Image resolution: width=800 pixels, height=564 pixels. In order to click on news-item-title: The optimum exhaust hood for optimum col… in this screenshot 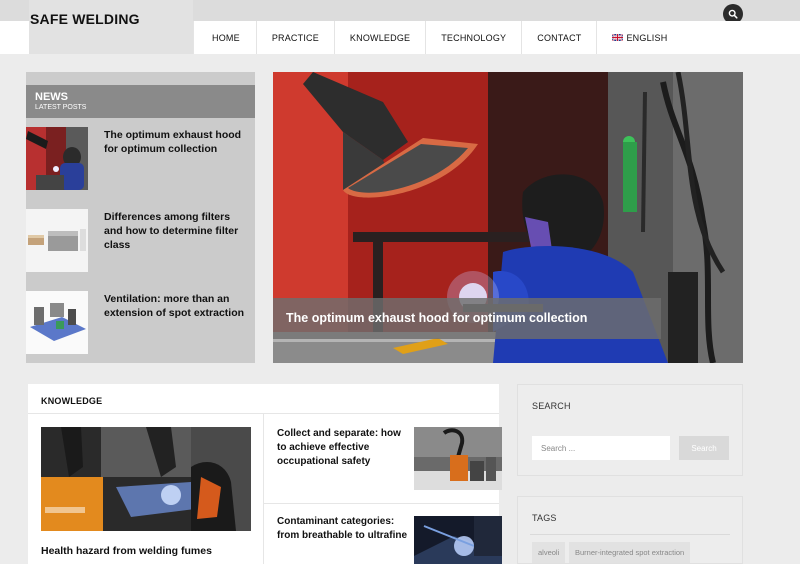, I will do `click(176, 142)`.